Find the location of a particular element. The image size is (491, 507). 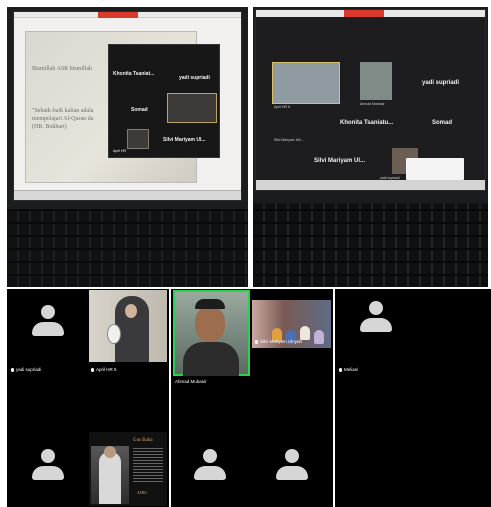

participant-name: Silvi Mariyam Ulnyah is located at coordinates (281, 341).